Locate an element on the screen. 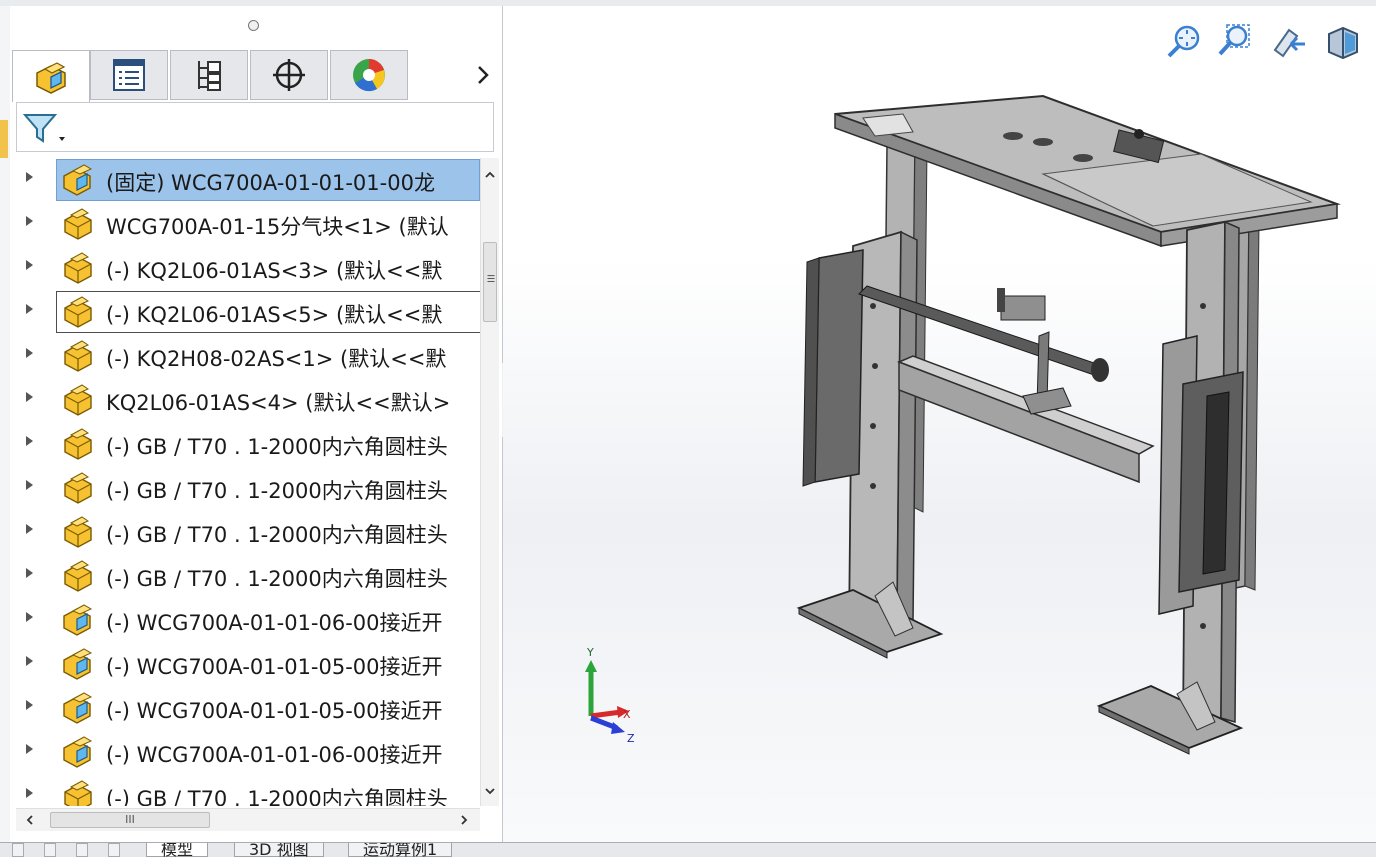  tree-item: (-) KQ2L06-01AS<5> (默认<<默 is located at coordinates (248, 312).